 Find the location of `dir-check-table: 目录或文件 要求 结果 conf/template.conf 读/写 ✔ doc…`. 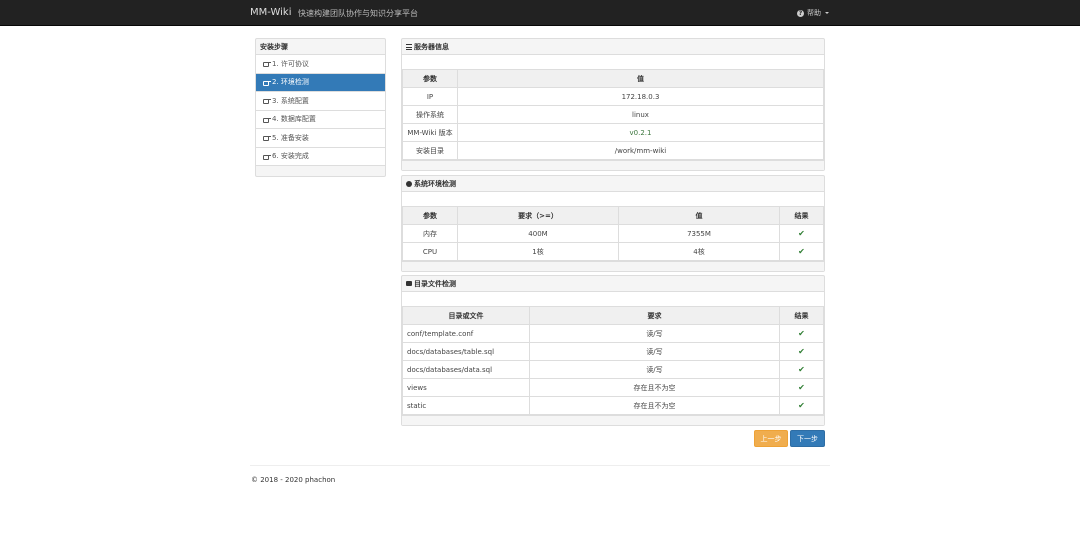

dir-check-table: 目录或文件 要求 结果 conf/template.conf 读/写 ✔ doc… is located at coordinates (613, 360).